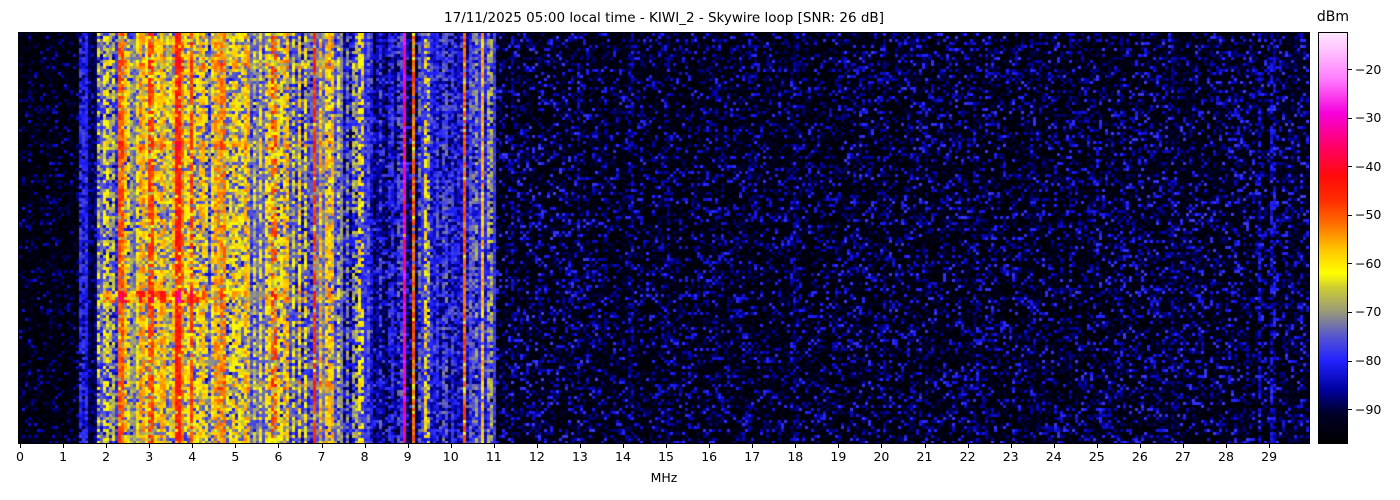  Describe the element at coordinates (1333, 238) in the screenshot. I see `colorbar` at that location.